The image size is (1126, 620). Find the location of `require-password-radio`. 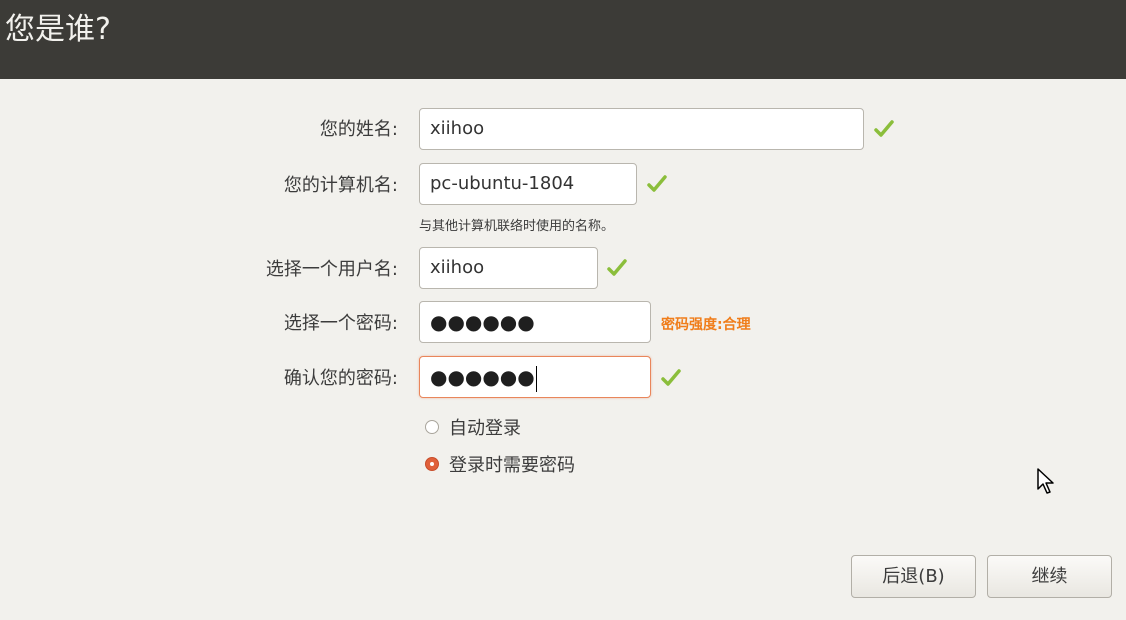

require-password-radio is located at coordinates (432, 464).